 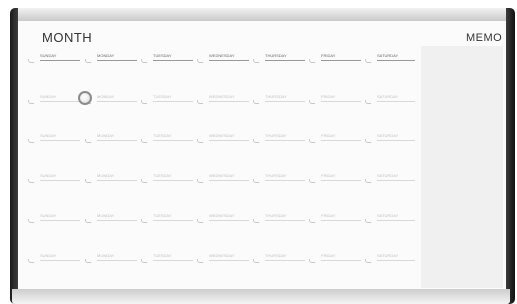 I want to click on frame-bottom-rail, so click(x=261, y=296).